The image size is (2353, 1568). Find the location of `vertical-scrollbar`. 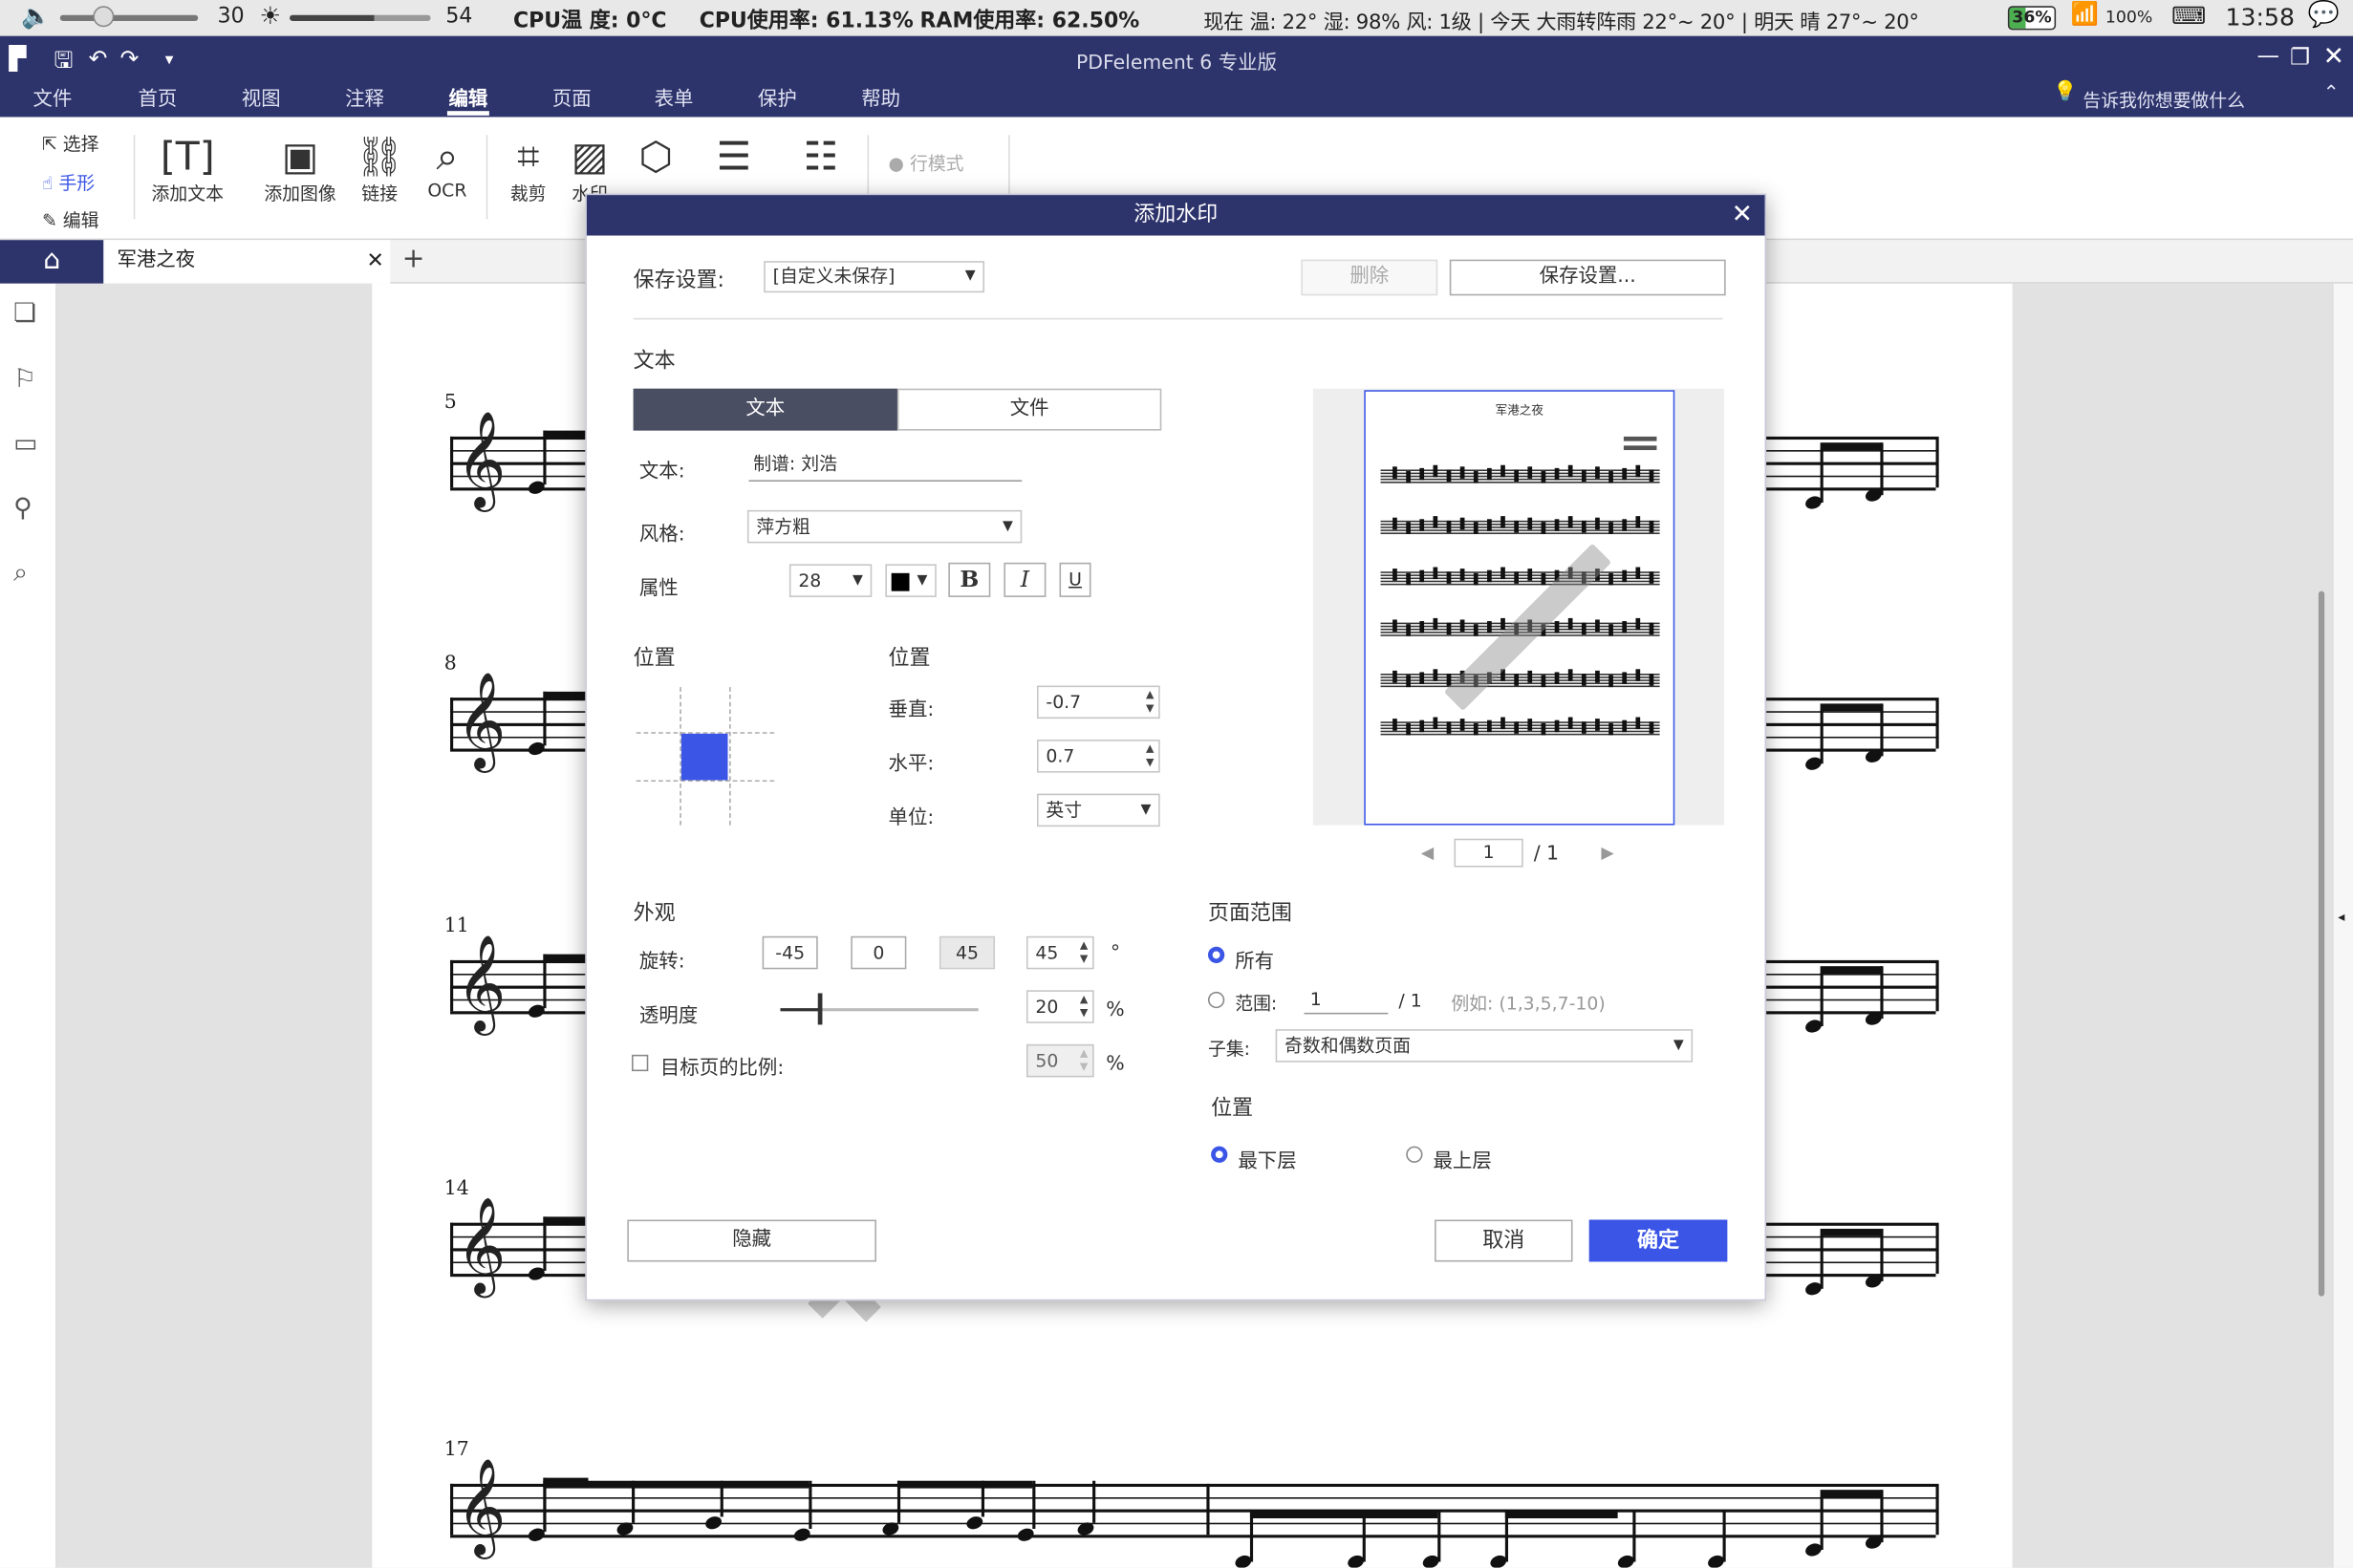

vertical-scrollbar is located at coordinates (2321, 944).